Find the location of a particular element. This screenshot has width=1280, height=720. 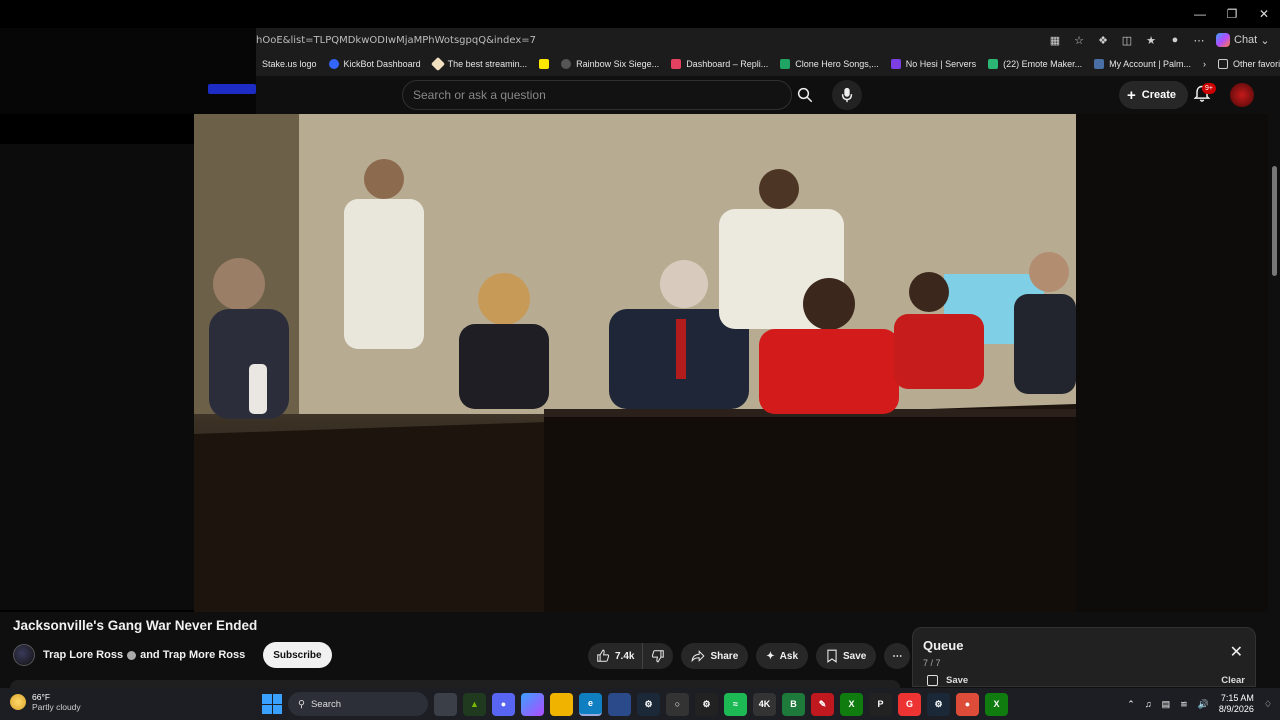

more-actions-button: ⋯ is located at coordinates (897, 656).